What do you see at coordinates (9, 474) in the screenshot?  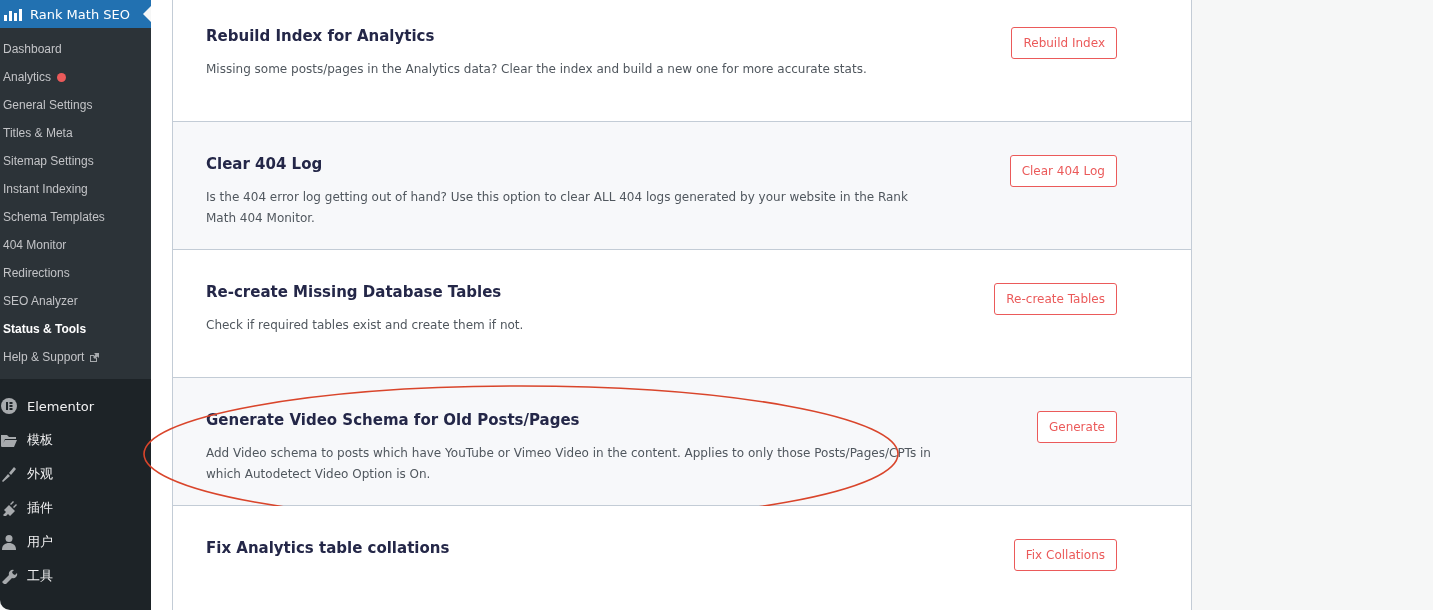 I see `brush-icon` at bounding box center [9, 474].